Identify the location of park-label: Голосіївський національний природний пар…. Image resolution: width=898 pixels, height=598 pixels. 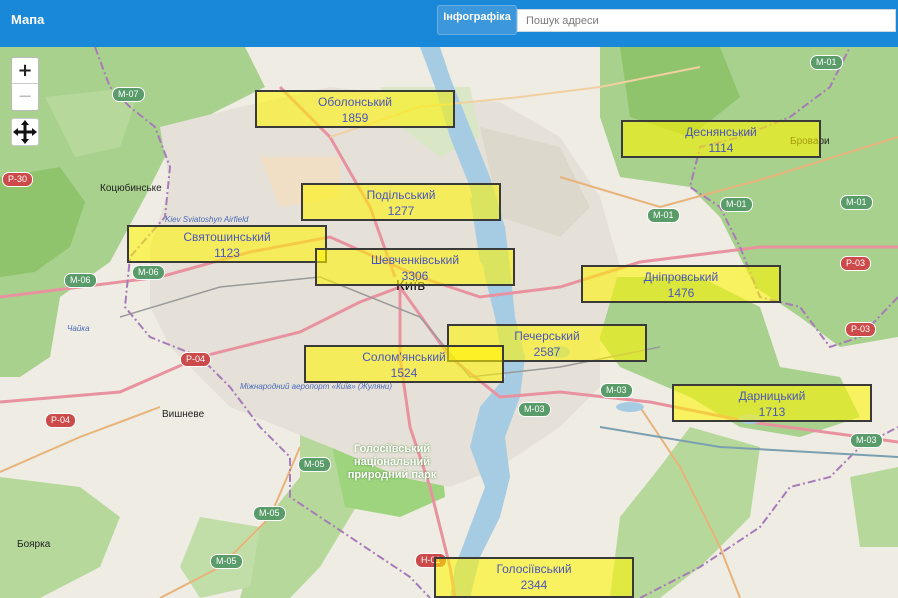
(392, 462).